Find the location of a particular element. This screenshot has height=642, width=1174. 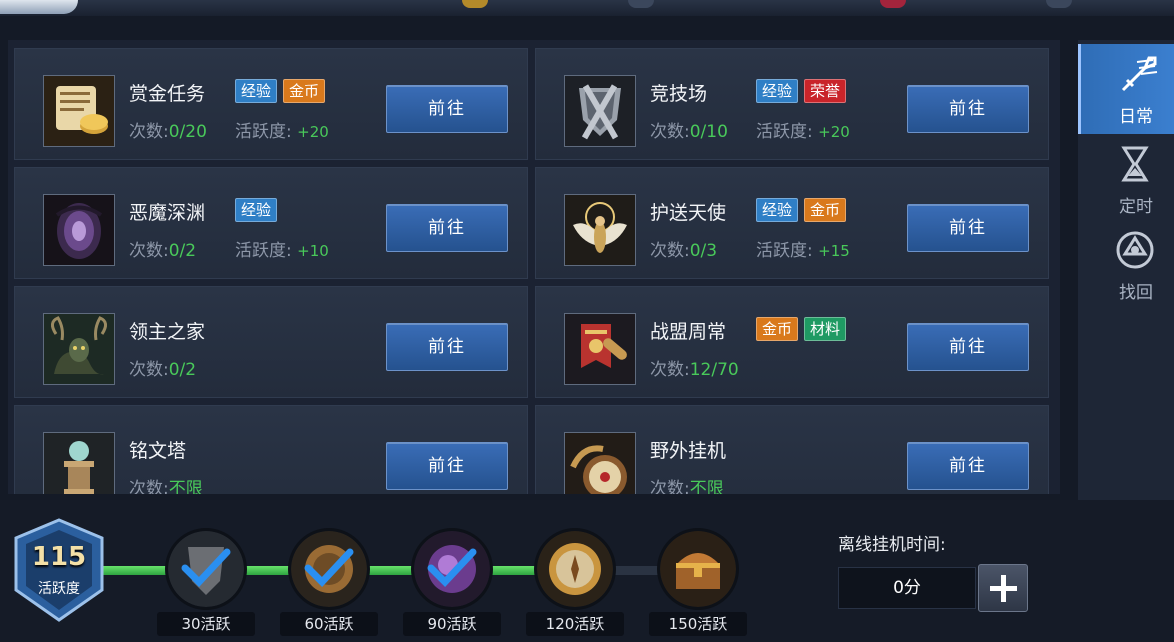

category-sidebar: 日常 定时 找回 is located at coordinates (1126, 270).